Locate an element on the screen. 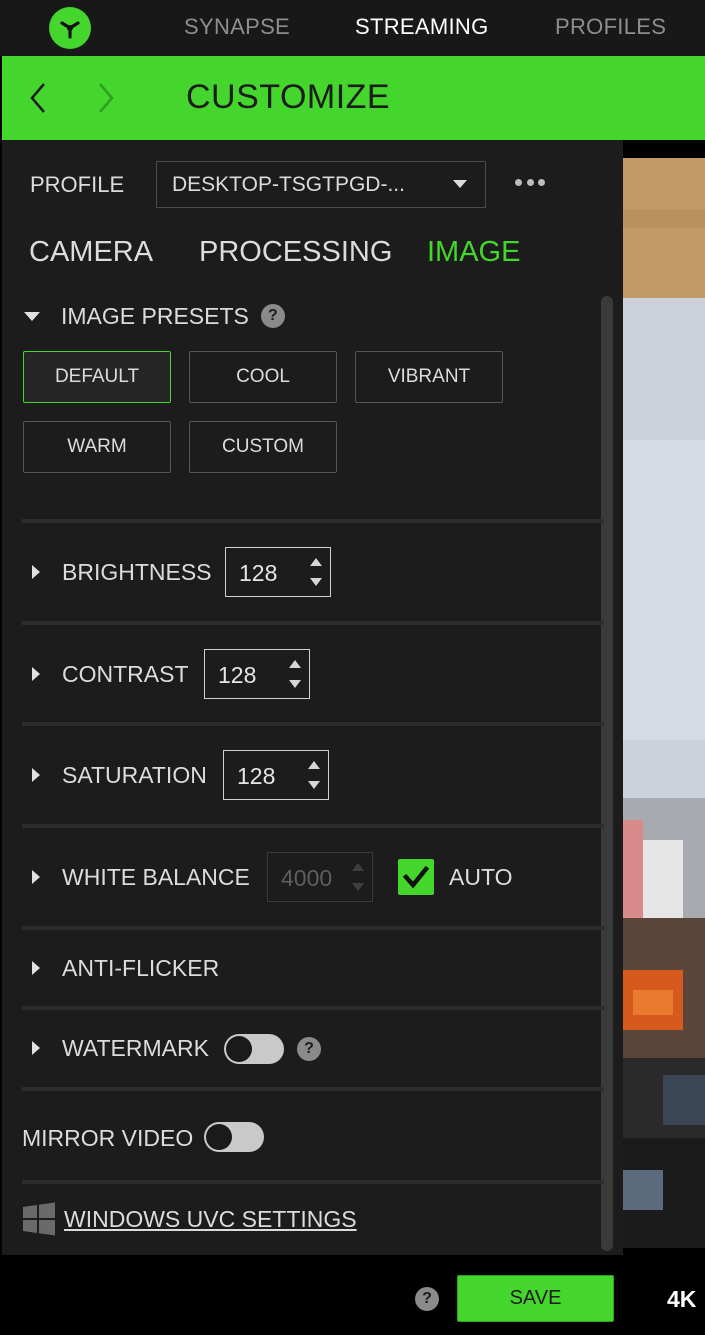 This screenshot has height=1335, width=705. brightness-label: BRIGHTNESS is located at coordinates (137, 571).